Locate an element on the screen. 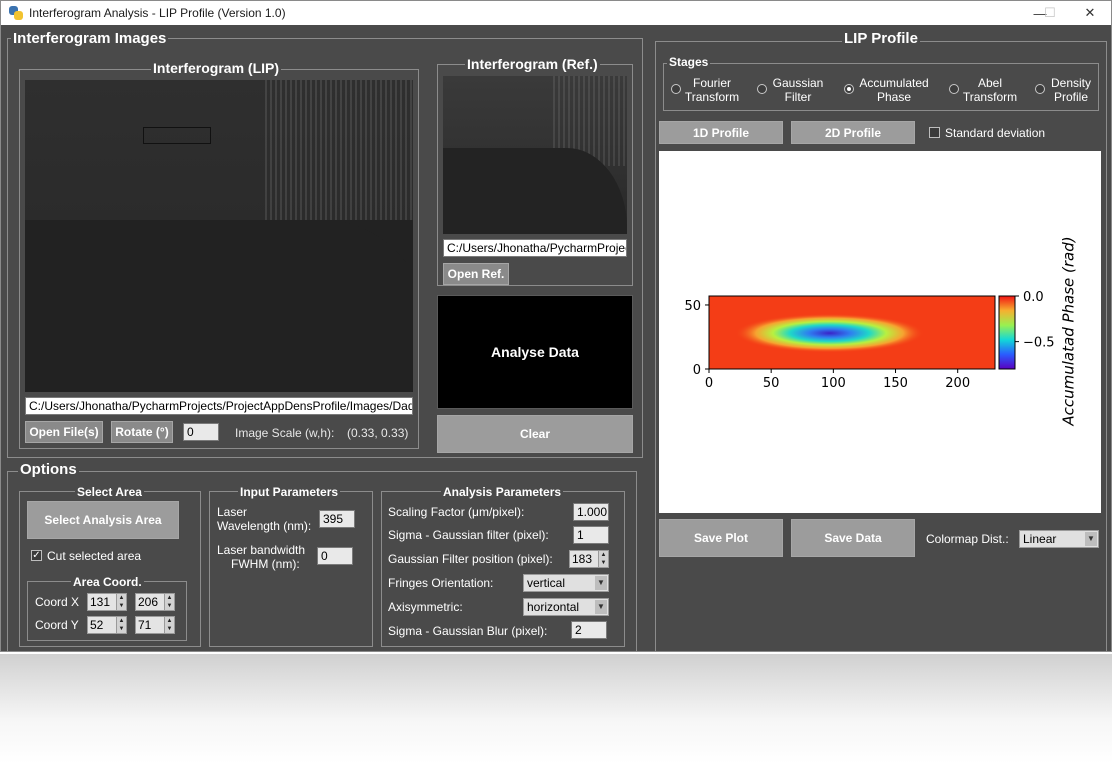 The height and width of the screenshot is (764, 1116). fringes-orientation-value: vertical is located at coordinates (546, 583).